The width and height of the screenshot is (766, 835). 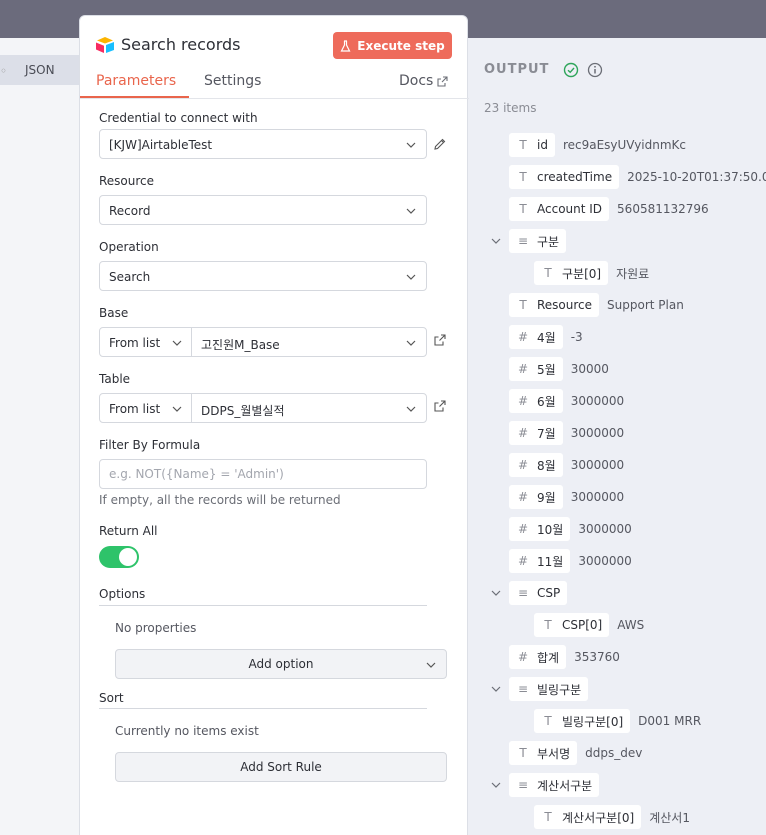 What do you see at coordinates (532, 145) in the screenshot?
I see `output-key-pill: Tid` at bounding box center [532, 145].